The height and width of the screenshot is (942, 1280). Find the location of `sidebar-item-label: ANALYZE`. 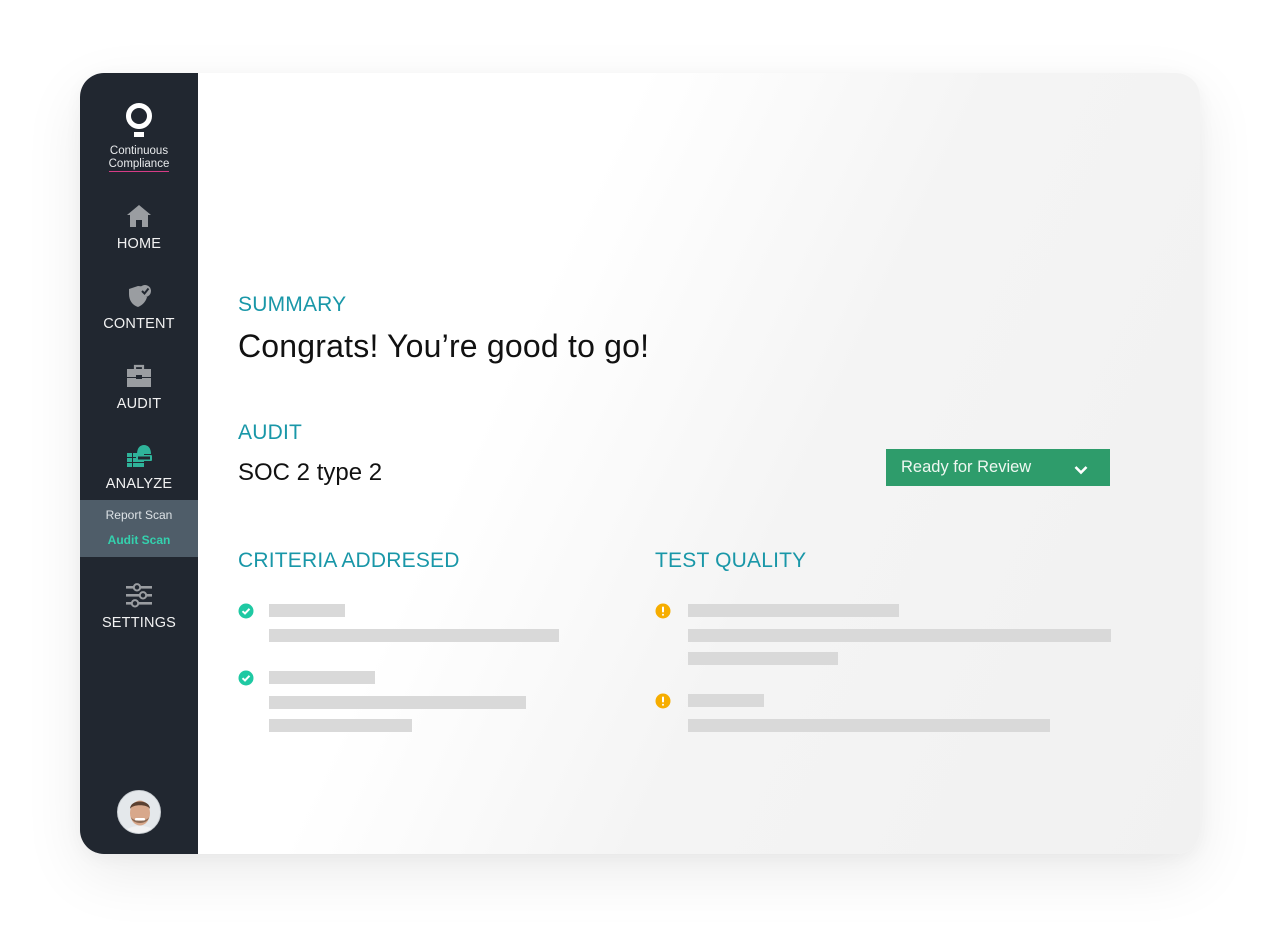

sidebar-item-label: ANALYZE is located at coordinates (139, 484).